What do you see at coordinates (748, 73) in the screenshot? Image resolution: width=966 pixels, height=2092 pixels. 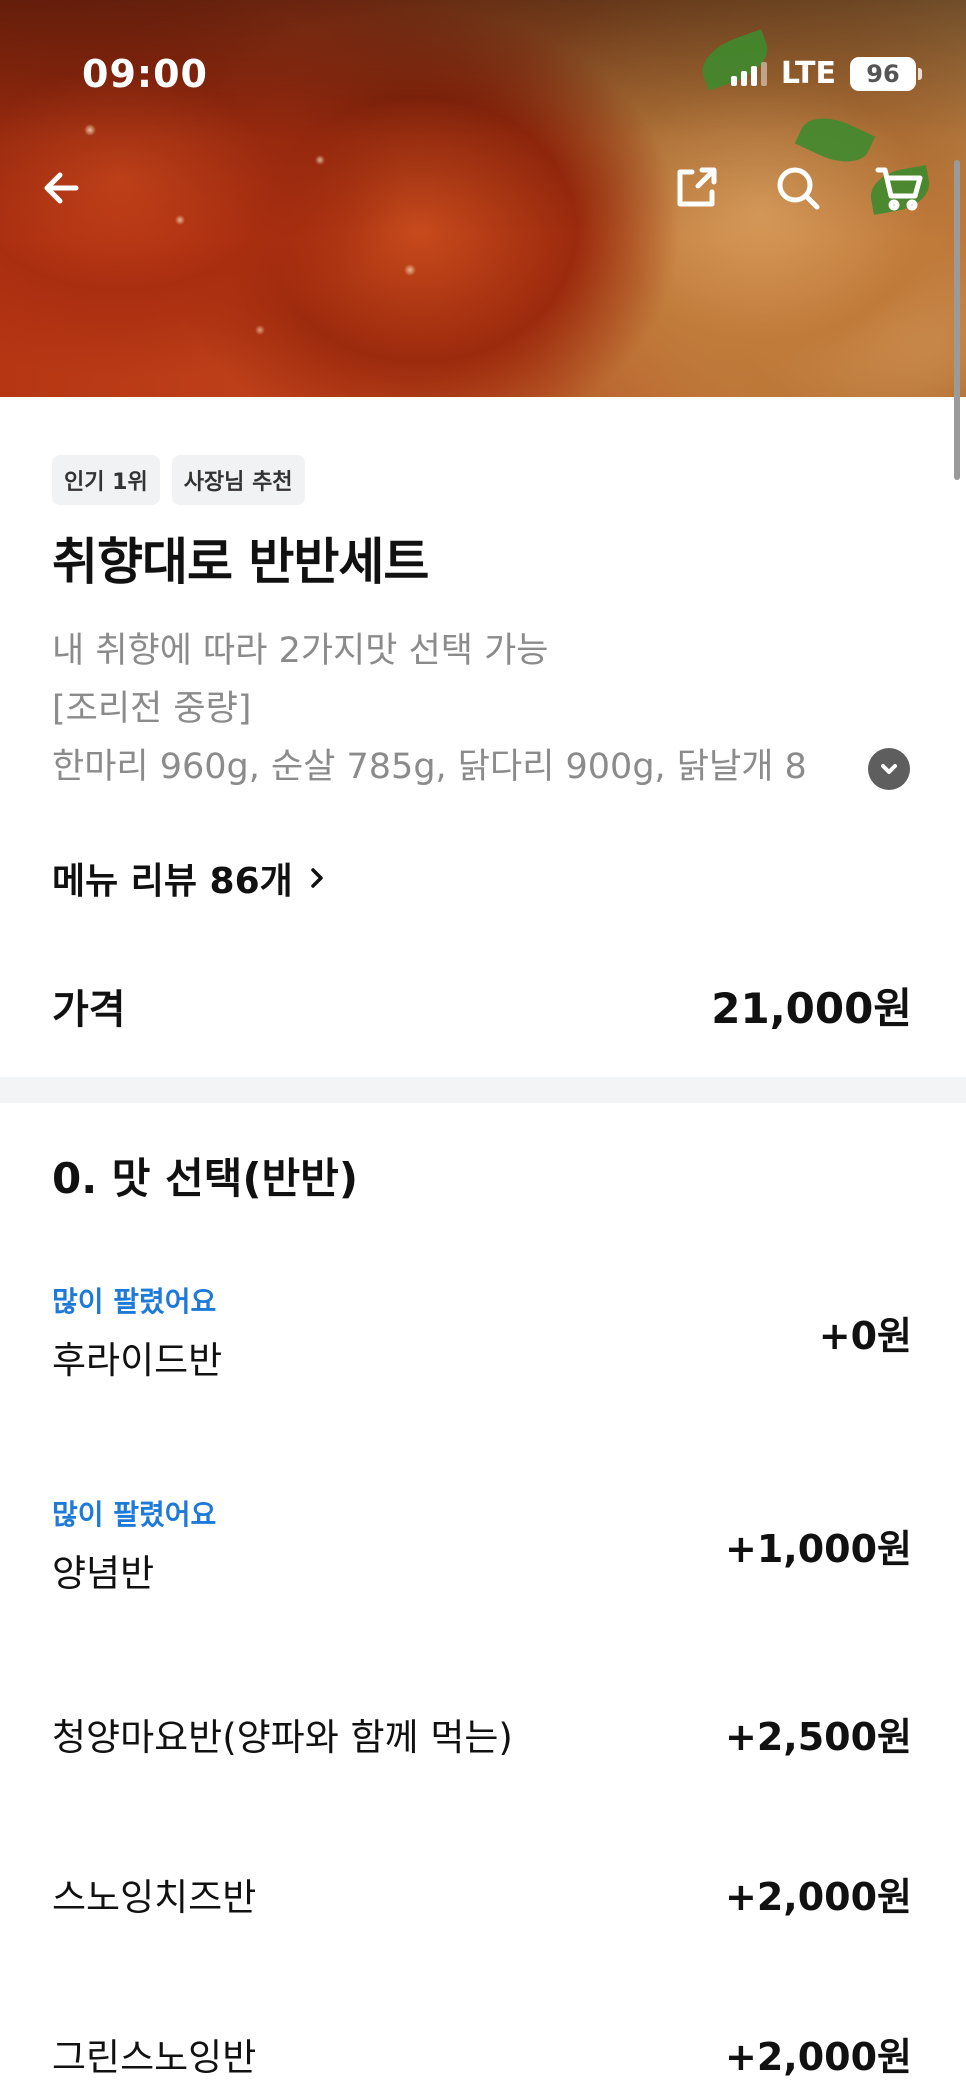 I see `signal-icon` at bounding box center [748, 73].